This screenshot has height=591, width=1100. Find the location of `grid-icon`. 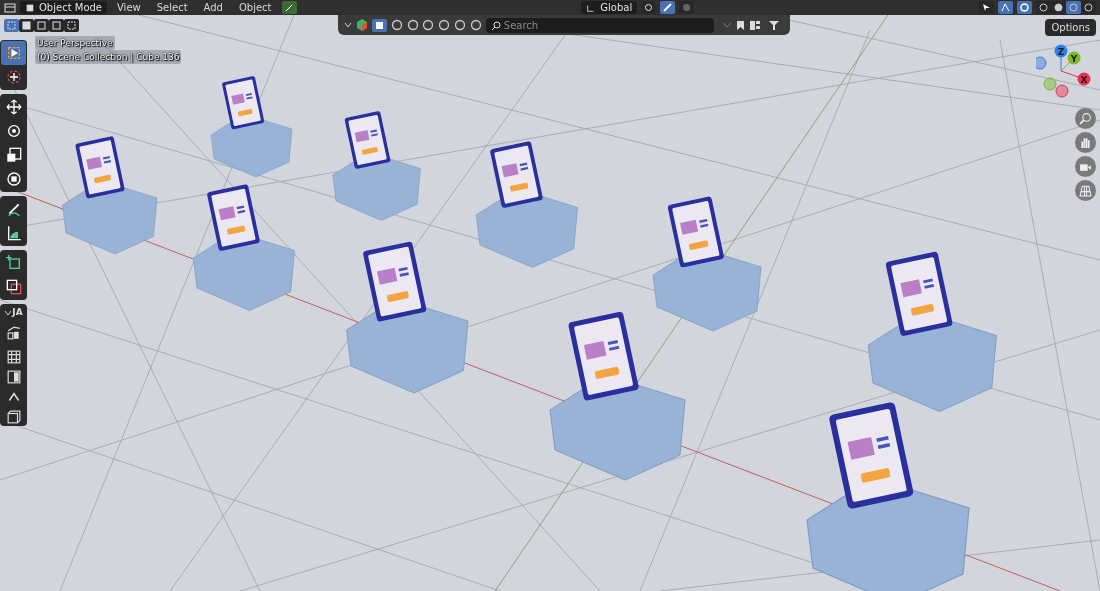

grid-icon is located at coordinates (1085, 190).